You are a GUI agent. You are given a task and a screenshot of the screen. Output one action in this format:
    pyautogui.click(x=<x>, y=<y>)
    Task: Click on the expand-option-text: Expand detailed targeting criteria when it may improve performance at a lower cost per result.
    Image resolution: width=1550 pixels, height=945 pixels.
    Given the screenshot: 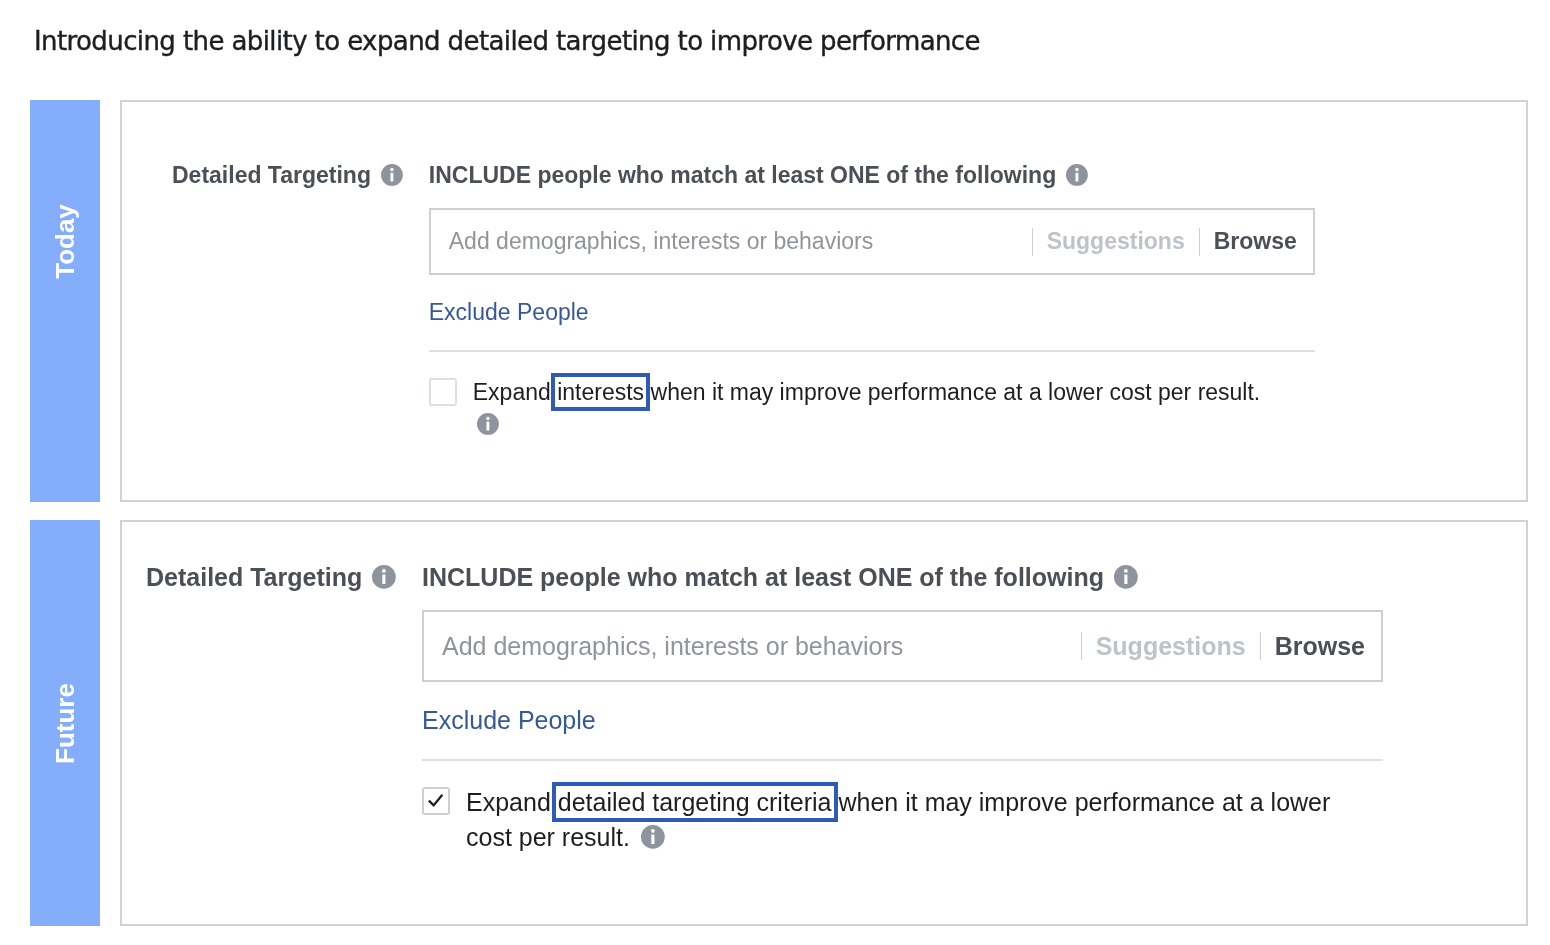 What is the action you would take?
    pyautogui.click(x=924, y=820)
    